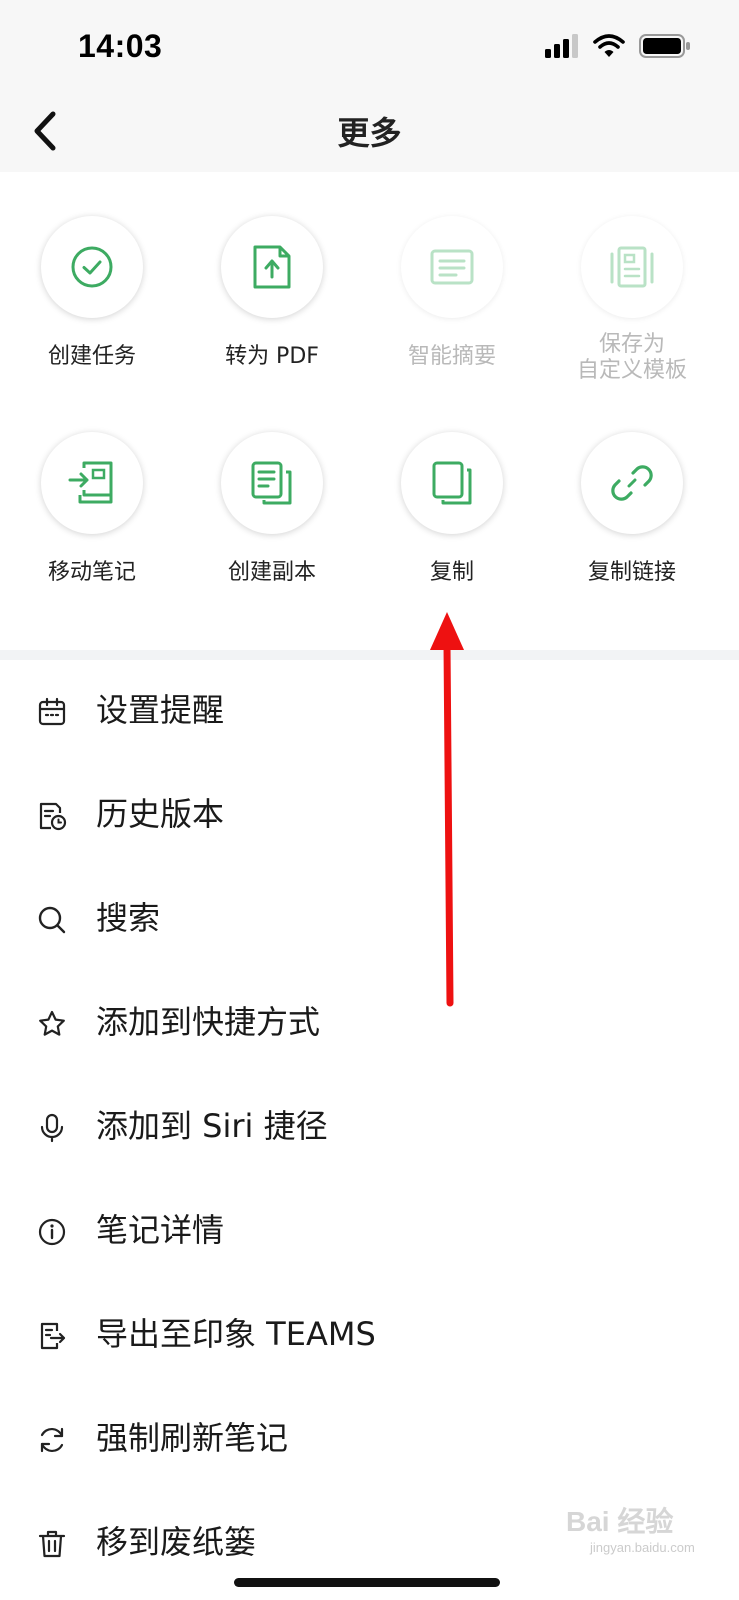  I want to click on wifi-icon, so click(609, 45).